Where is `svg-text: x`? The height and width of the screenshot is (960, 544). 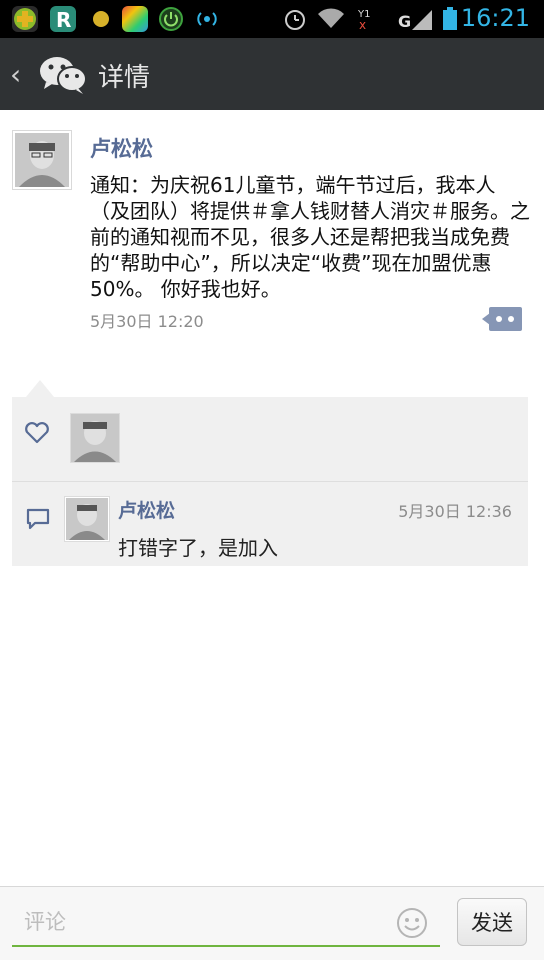 svg-text: x is located at coordinates (362, 25).